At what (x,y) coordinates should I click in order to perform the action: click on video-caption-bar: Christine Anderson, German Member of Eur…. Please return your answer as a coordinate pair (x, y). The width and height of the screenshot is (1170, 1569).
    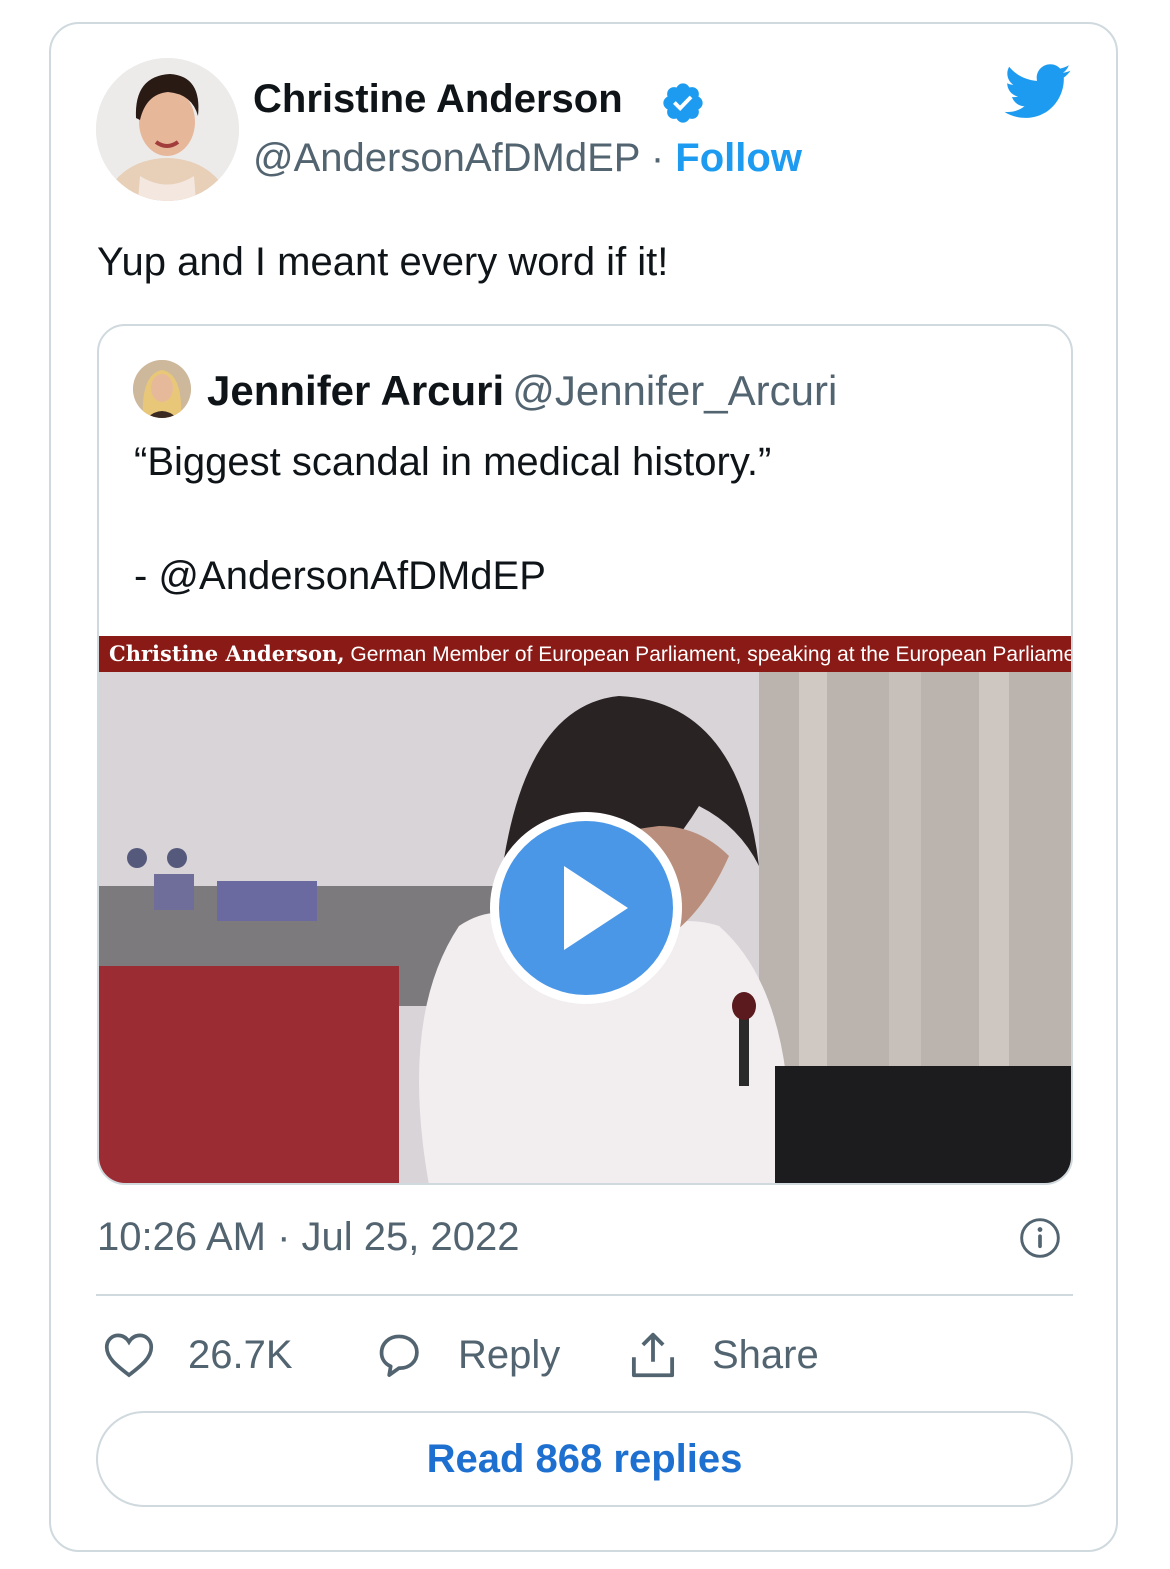
    Looking at the image, I should click on (585, 654).